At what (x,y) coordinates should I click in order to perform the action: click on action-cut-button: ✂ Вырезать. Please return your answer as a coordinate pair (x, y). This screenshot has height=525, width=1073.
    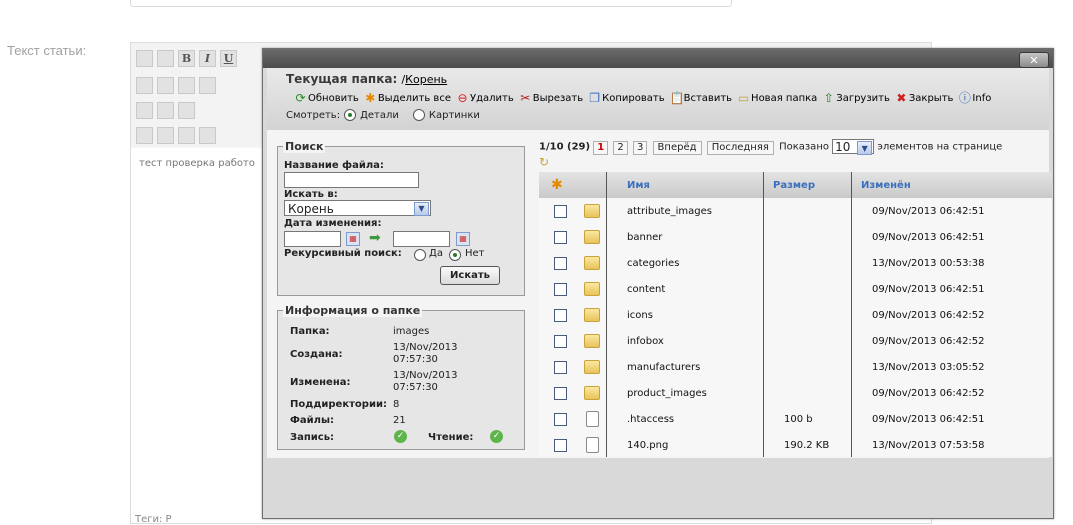
    Looking at the image, I should click on (551, 98).